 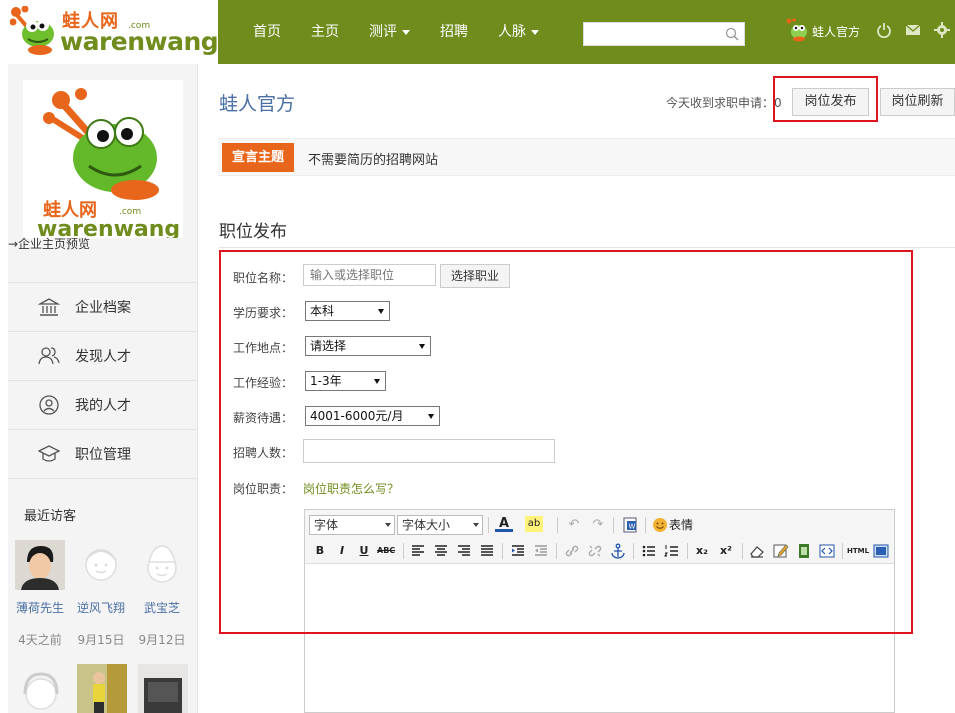 What do you see at coordinates (162, 594) in the screenshot?
I see `visitor-item: 武宝芝 9月12日` at bounding box center [162, 594].